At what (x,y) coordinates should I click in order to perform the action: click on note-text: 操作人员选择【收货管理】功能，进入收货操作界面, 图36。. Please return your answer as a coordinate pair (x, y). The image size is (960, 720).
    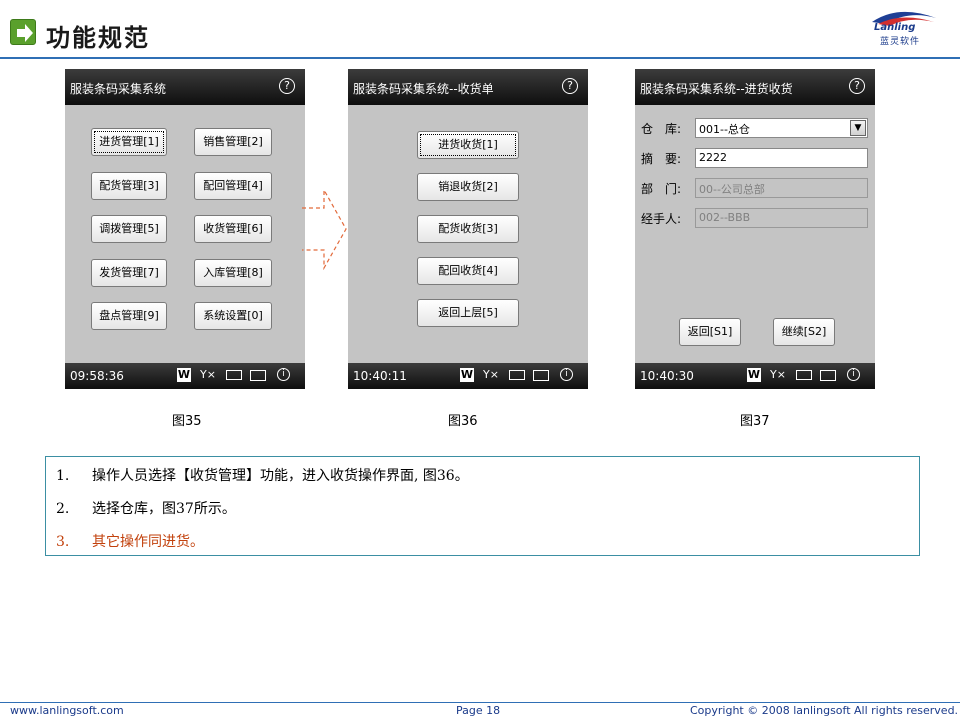
    Looking at the image, I should click on (280, 476).